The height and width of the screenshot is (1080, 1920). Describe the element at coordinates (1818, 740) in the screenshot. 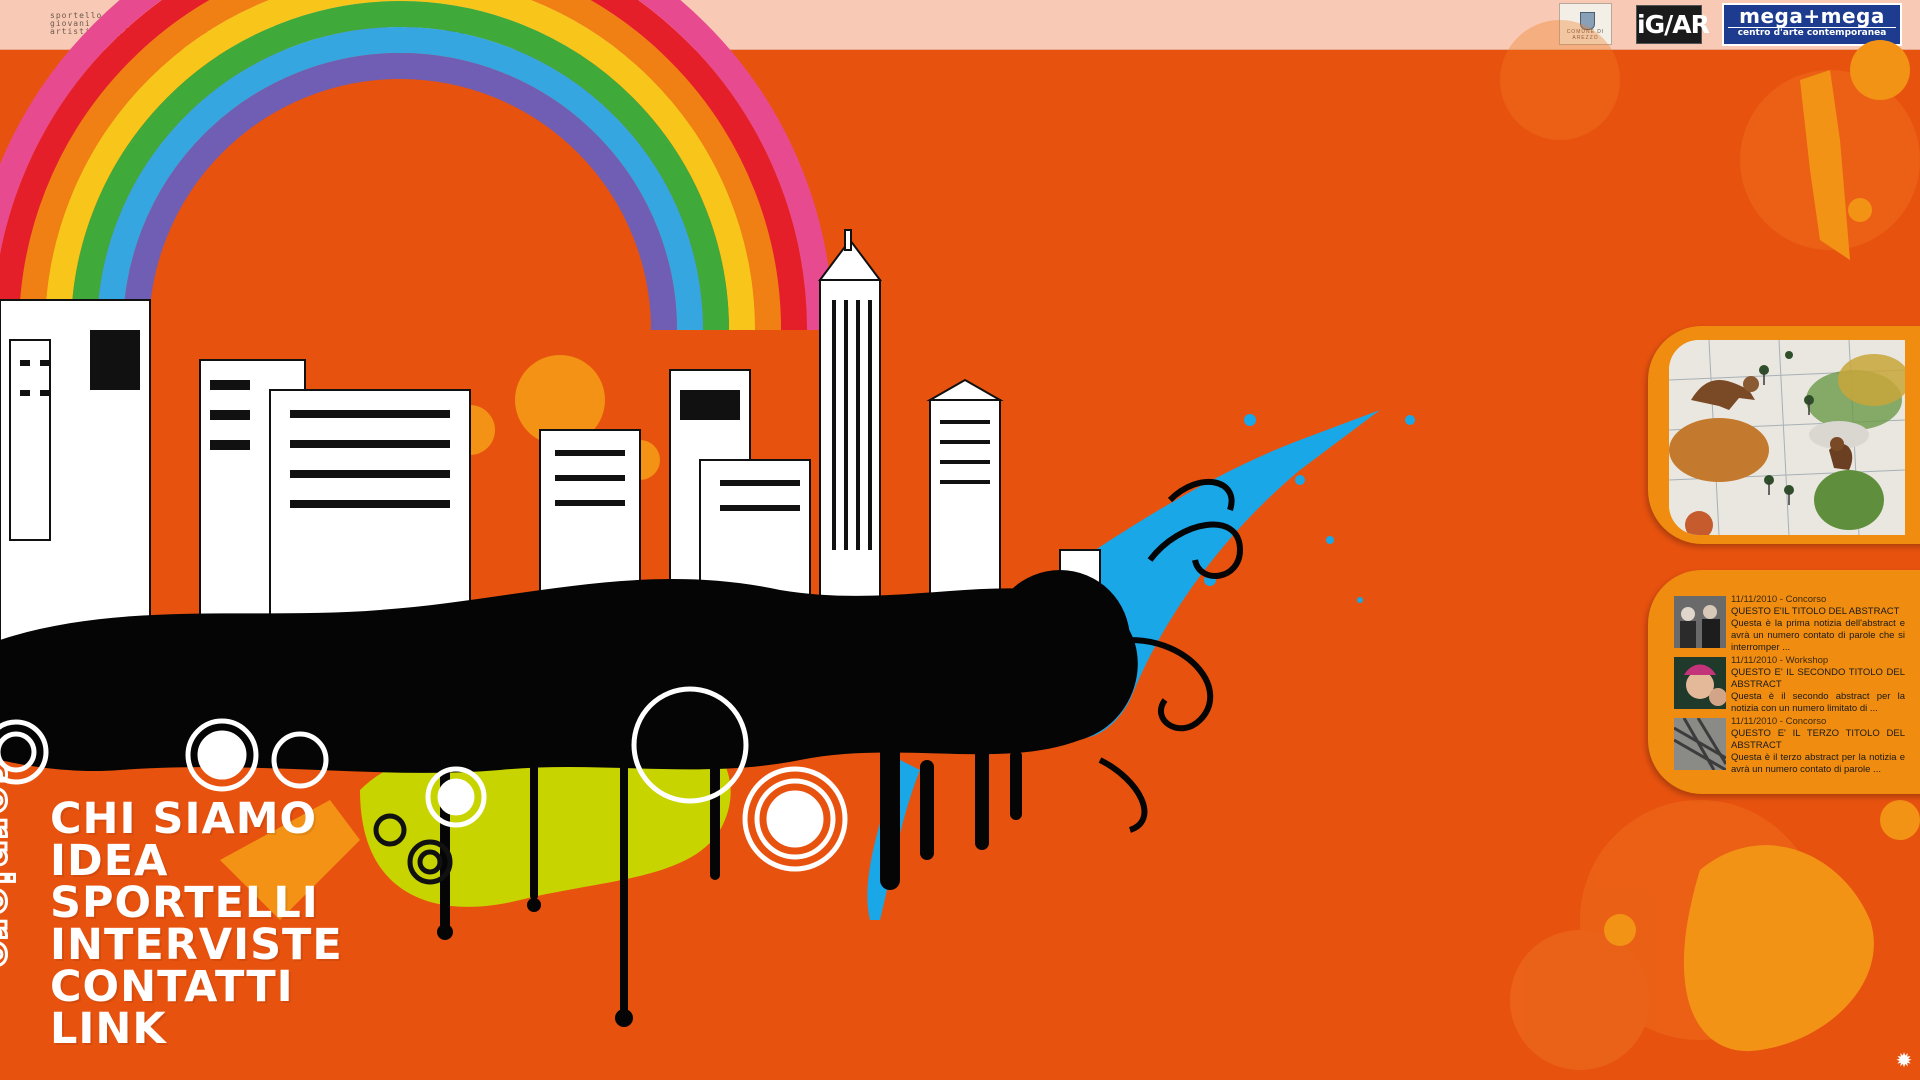

I see `news-title: QUESTO E' IL TERZO TITOLO DEL ABSTRACT` at that location.